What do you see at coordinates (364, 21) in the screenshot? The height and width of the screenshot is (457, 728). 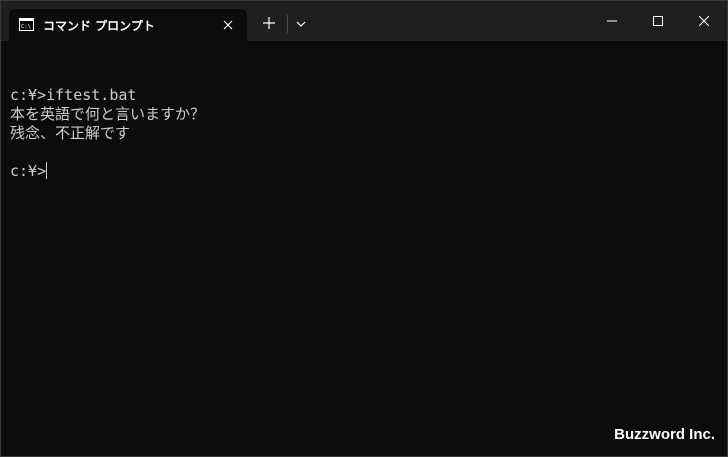 I see `title-bar: C:\ コマンド プロンプト` at bounding box center [364, 21].